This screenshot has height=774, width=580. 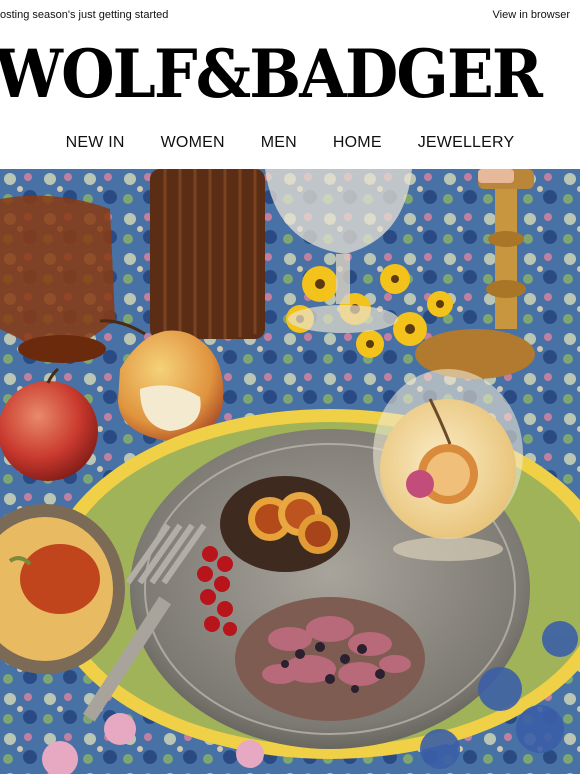 What do you see at coordinates (84, 15) in the screenshot?
I see `preheader-text: osting season's just getting started` at bounding box center [84, 15].